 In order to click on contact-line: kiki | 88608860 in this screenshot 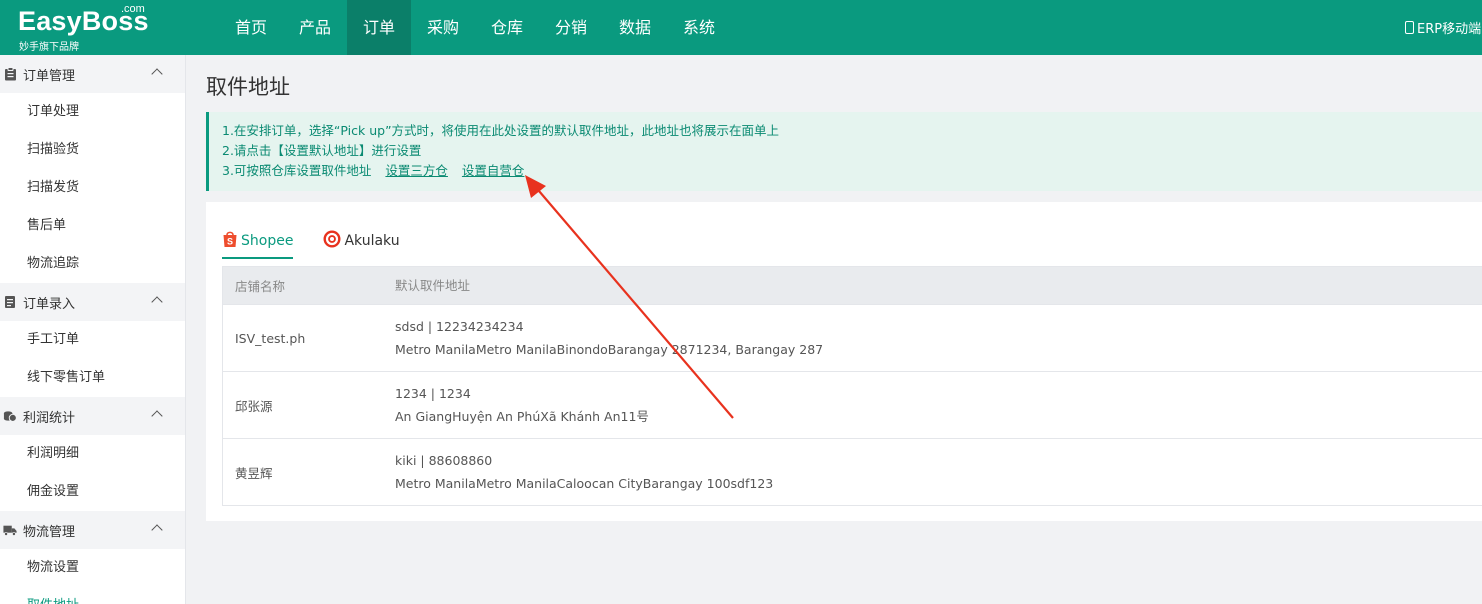, I will do `click(444, 460)`.